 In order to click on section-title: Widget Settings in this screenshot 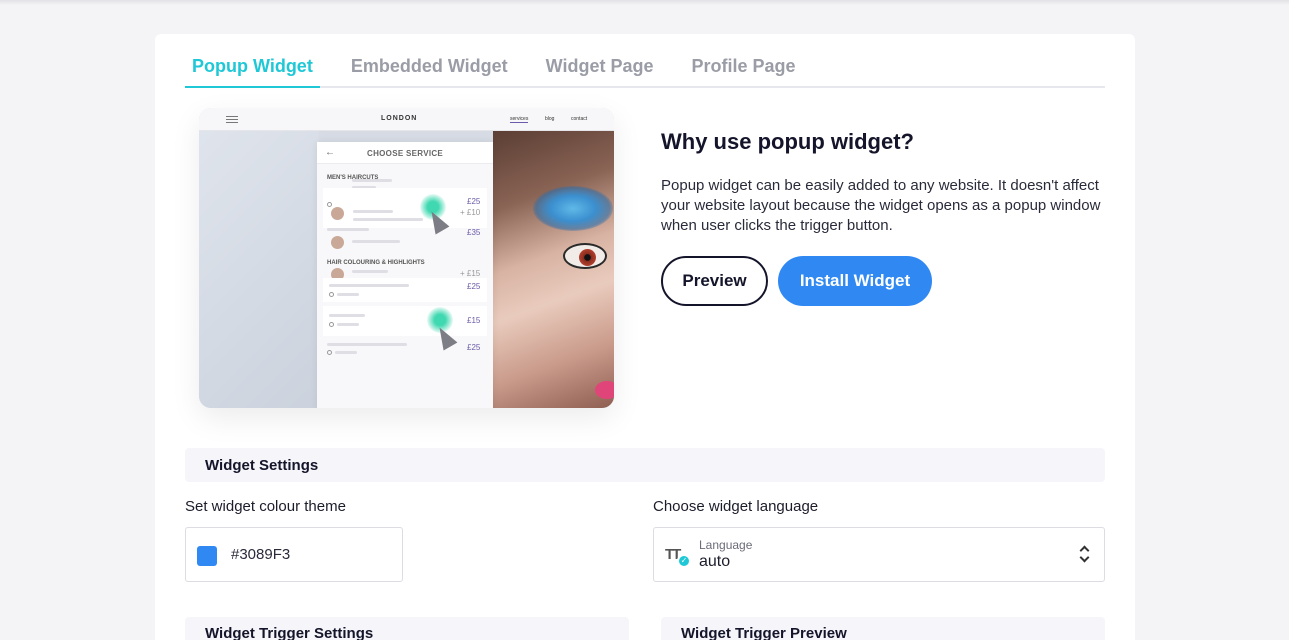, I will do `click(262, 465)`.